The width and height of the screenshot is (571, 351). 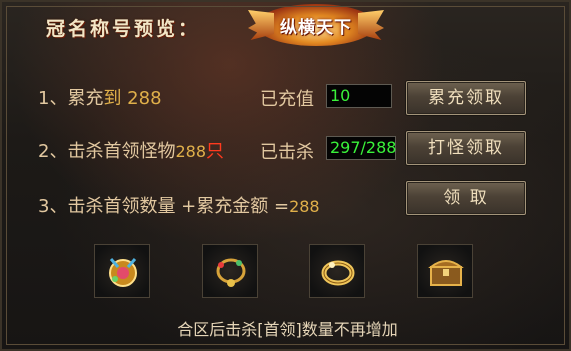 What do you see at coordinates (123, 29) in the screenshot?
I see `panel-title: 冠名称号预览：` at bounding box center [123, 29].